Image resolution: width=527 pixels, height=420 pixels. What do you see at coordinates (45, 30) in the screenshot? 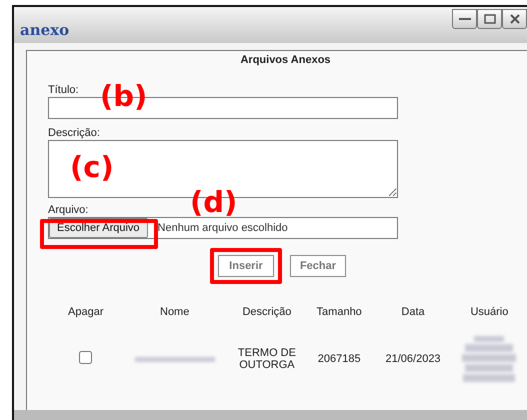
I see `window-title: anexo` at bounding box center [45, 30].